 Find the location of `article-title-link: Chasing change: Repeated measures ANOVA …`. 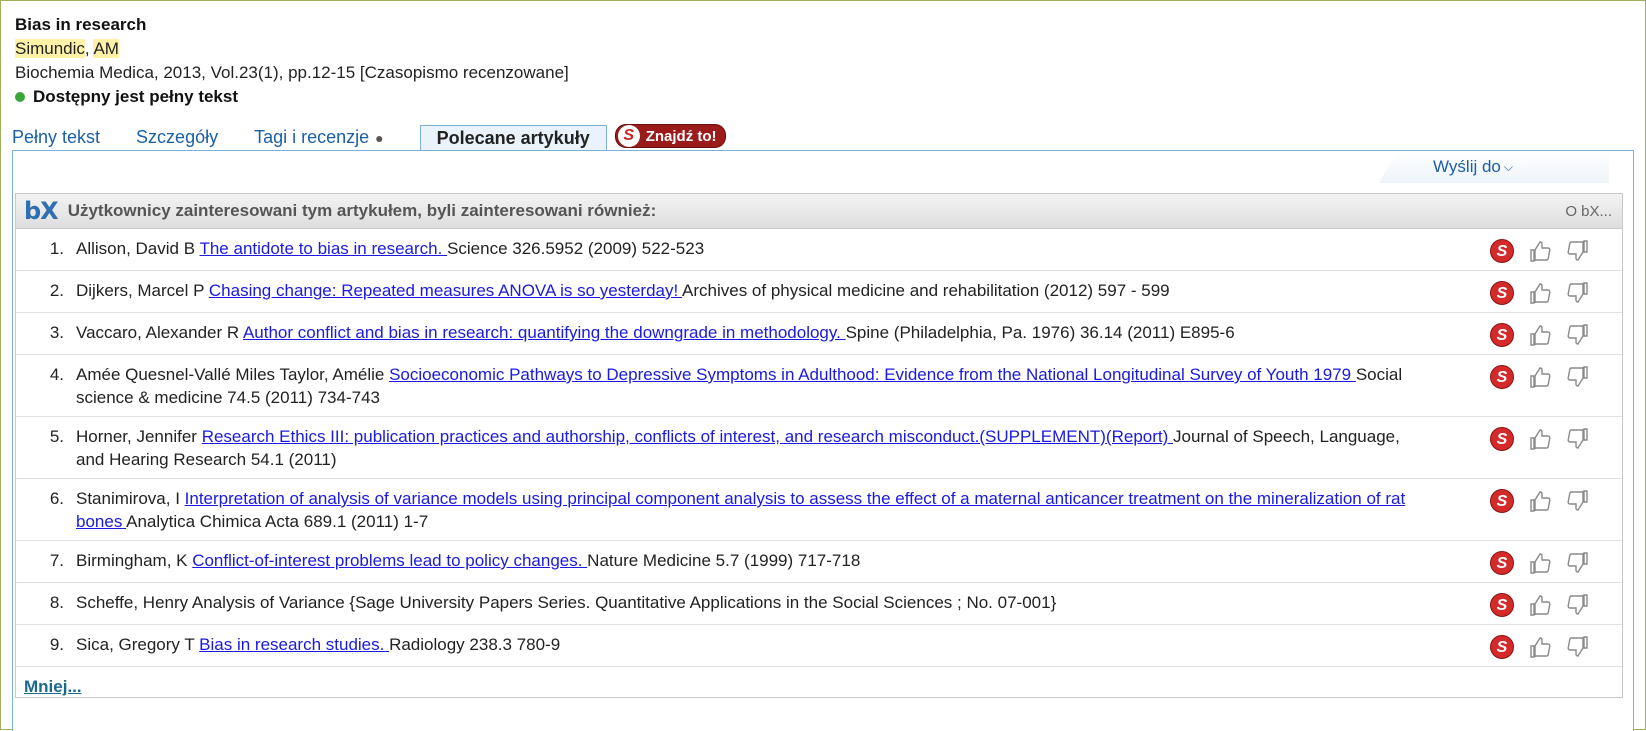

article-title-link: Chasing change: Repeated measures ANOVA … is located at coordinates (445, 290).